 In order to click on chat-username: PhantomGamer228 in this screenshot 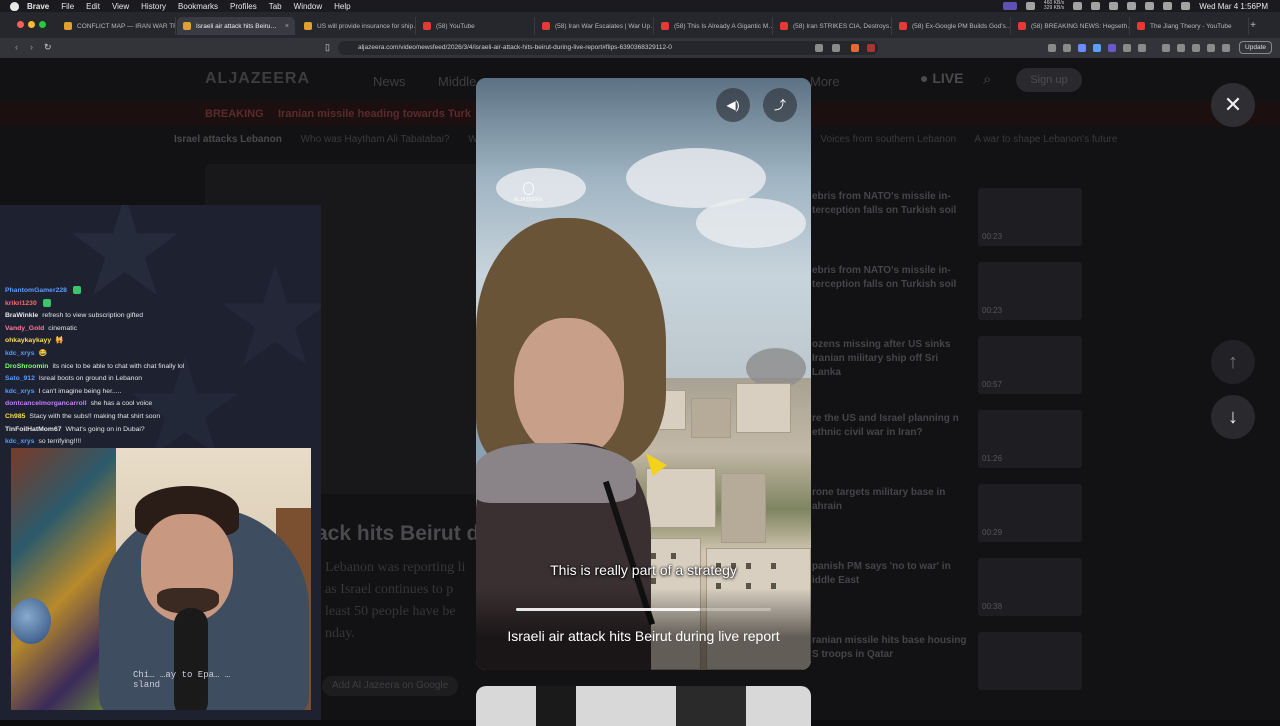, I will do `click(36, 290)`.